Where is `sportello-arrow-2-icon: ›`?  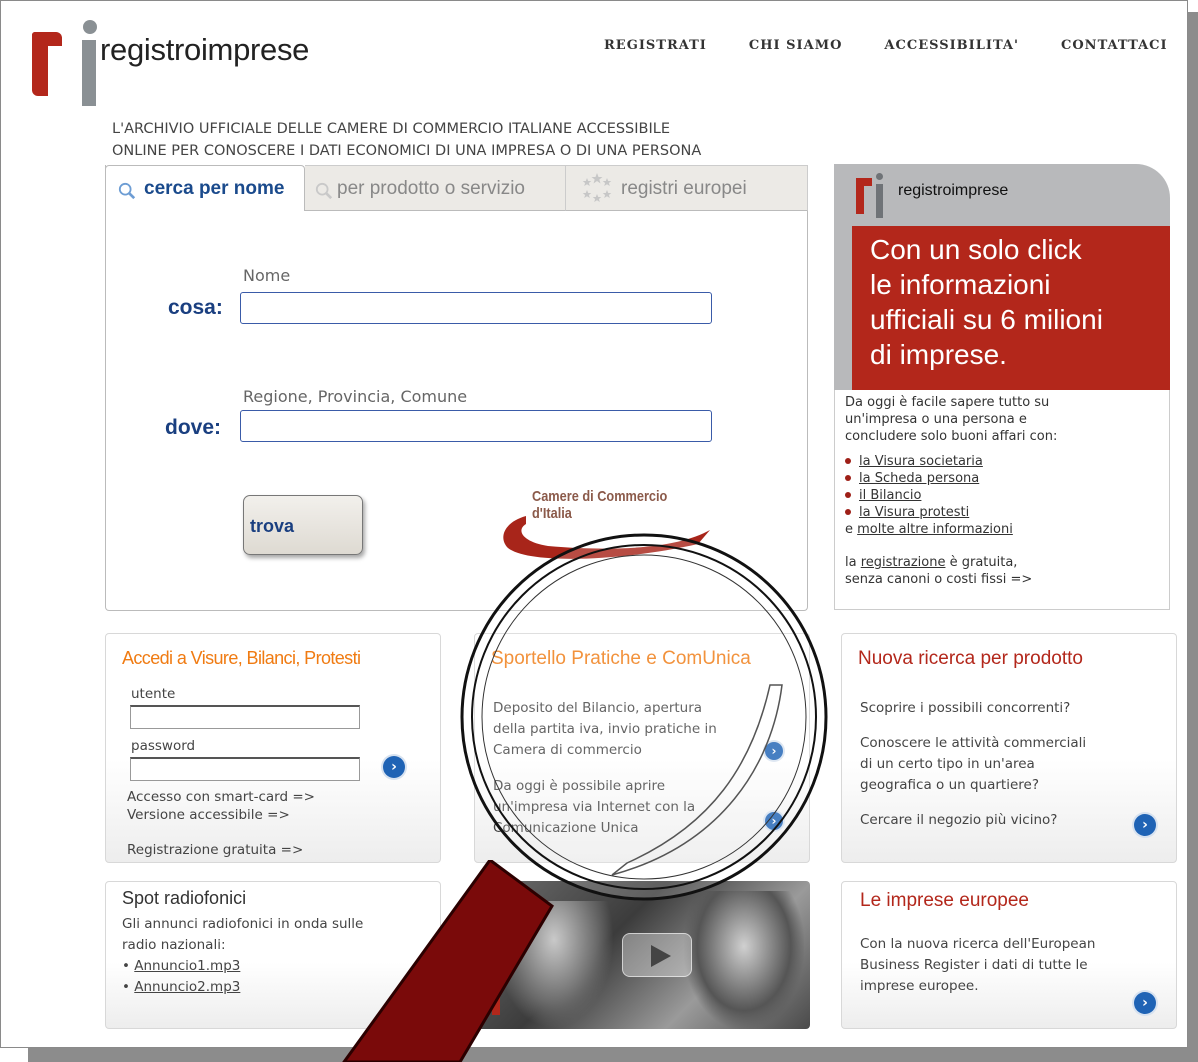 sportello-arrow-2-icon: › is located at coordinates (774, 821).